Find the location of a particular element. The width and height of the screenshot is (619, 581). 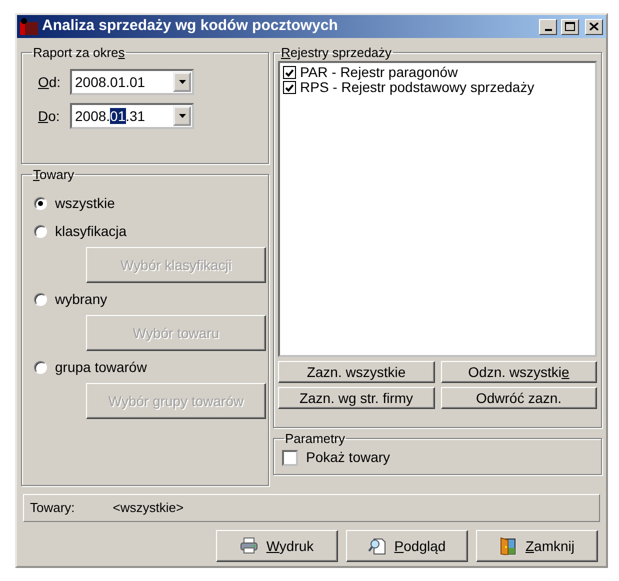

field-label: Od: is located at coordinates (50, 82).